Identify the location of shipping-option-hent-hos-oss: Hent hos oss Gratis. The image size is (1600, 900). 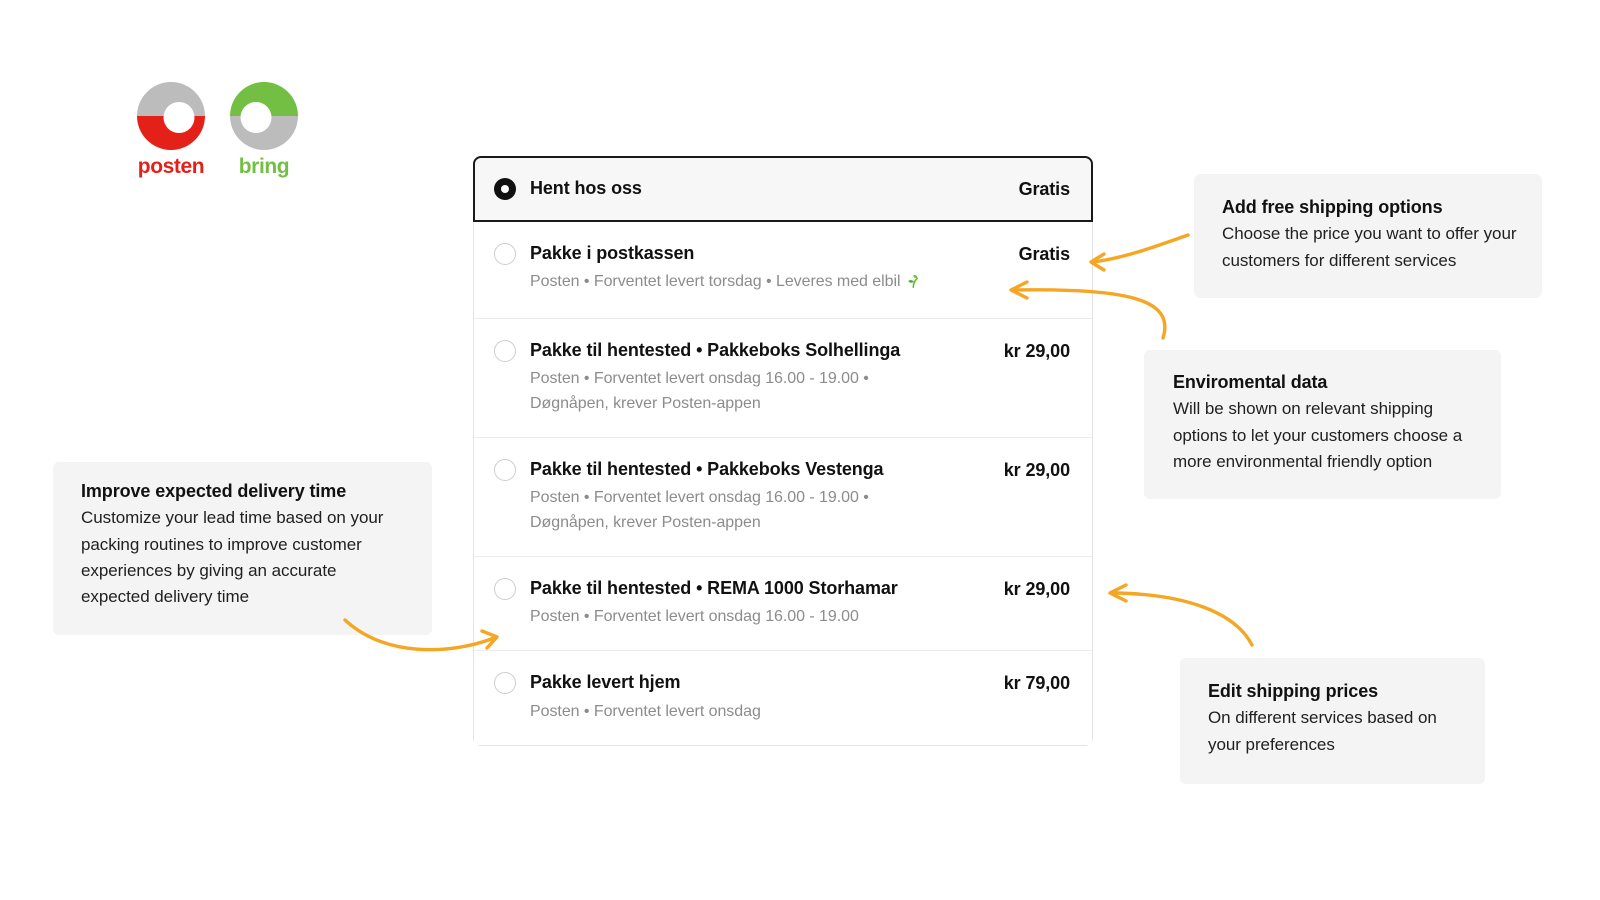
(783, 189).